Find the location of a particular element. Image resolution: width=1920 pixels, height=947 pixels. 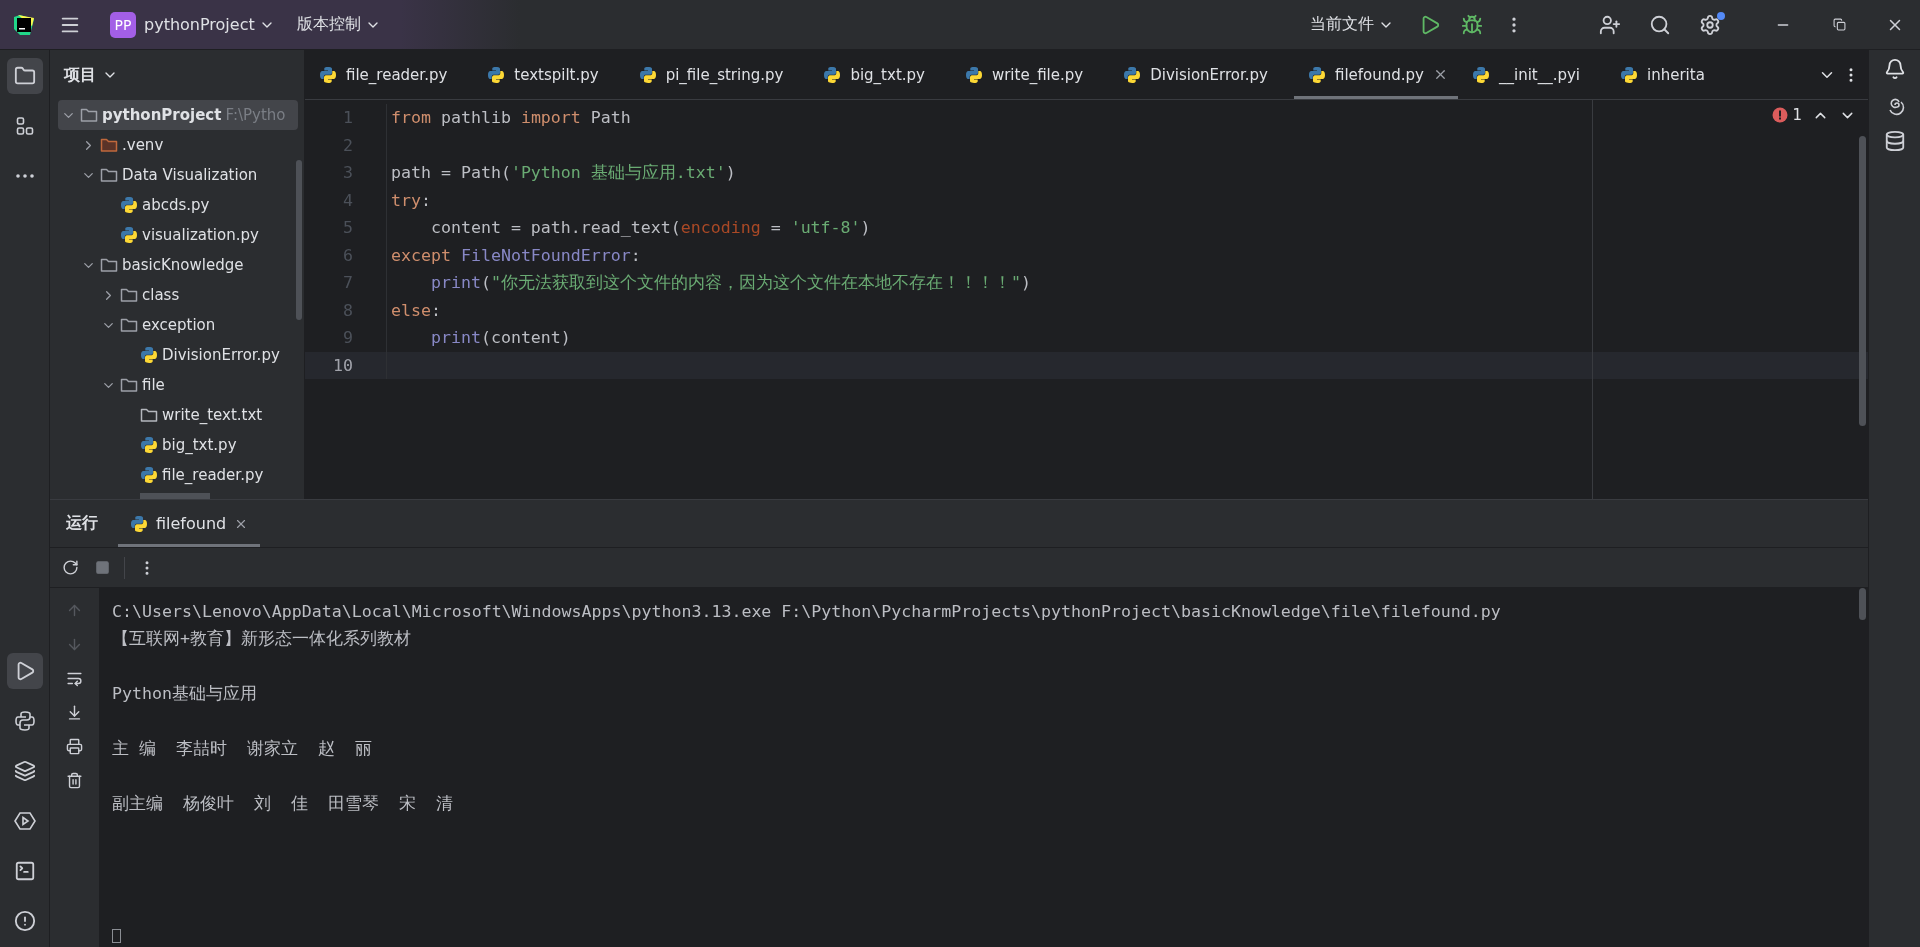

terminal-icon is located at coordinates (24, 871).